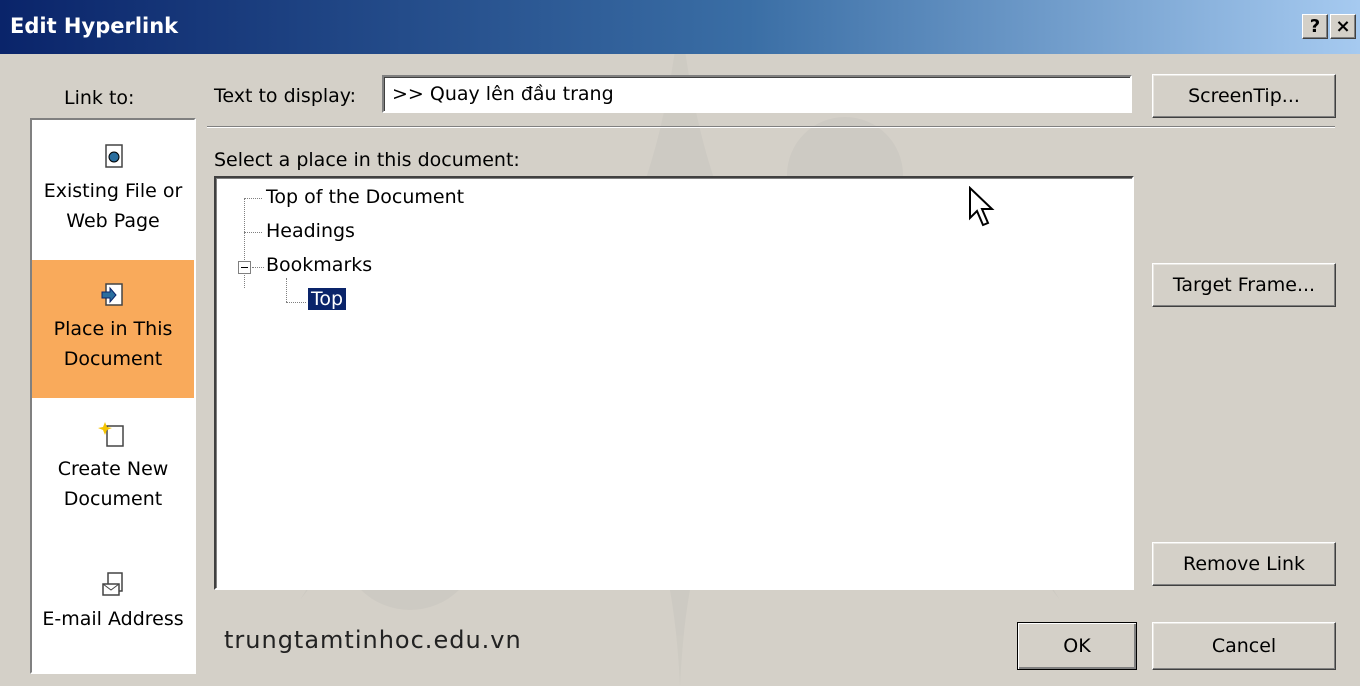 This screenshot has width=1360, height=686. Describe the element at coordinates (114, 156) in the screenshot. I see `web-page-icon` at that location.